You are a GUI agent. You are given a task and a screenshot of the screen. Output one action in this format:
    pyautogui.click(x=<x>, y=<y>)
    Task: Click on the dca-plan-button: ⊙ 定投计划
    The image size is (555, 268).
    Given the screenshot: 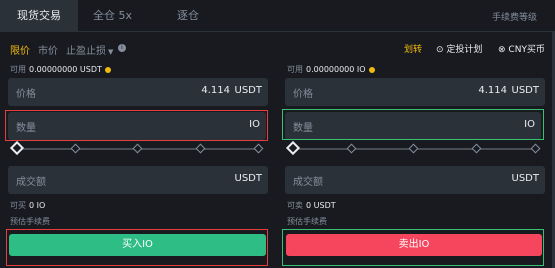 What is the action you would take?
    pyautogui.click(x=459, y=48)
    